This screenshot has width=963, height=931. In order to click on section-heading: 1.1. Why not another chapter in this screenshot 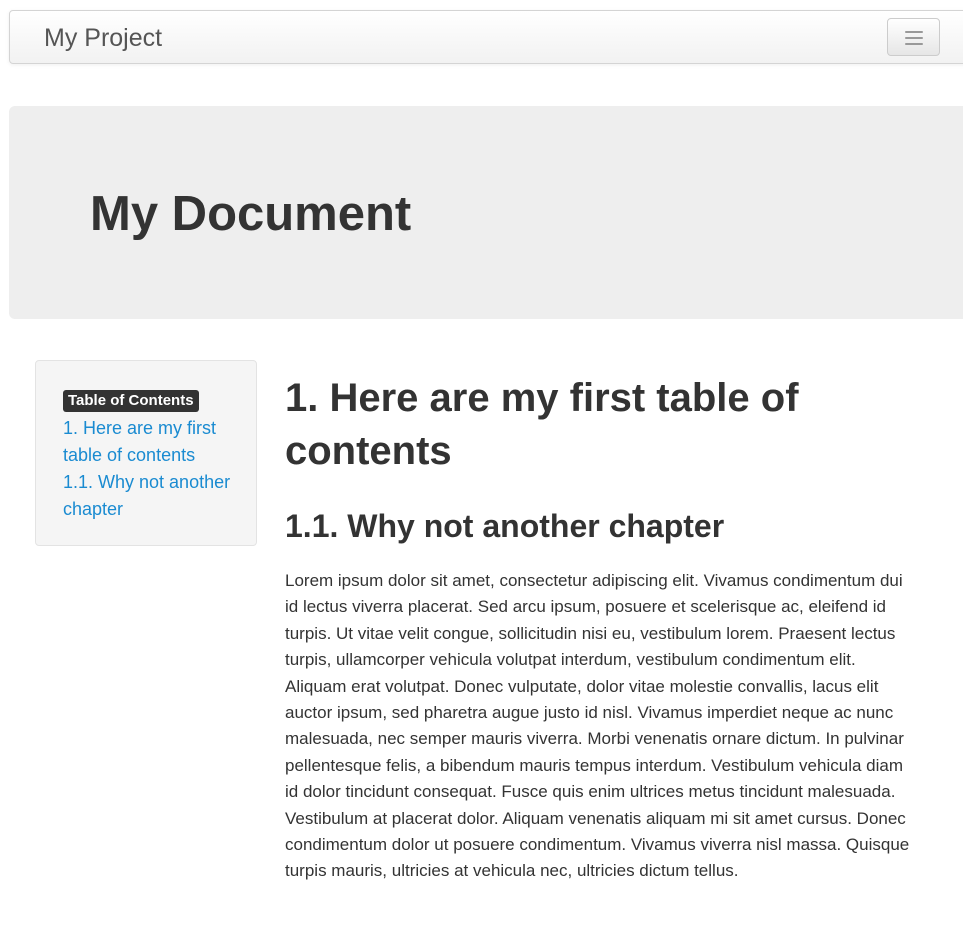, I will do `click(505, 526)`.